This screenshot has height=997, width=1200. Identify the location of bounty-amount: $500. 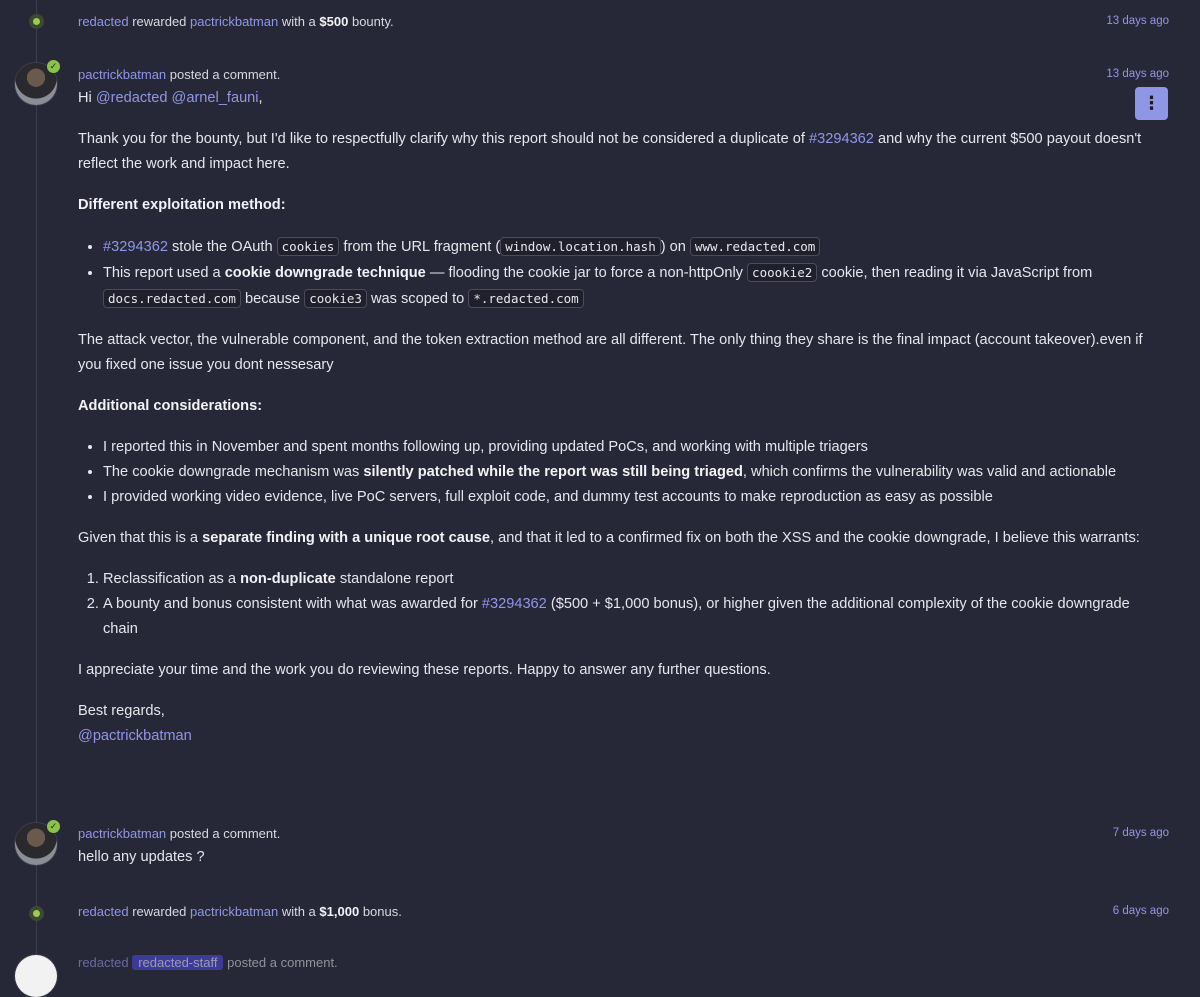
(334, 21).